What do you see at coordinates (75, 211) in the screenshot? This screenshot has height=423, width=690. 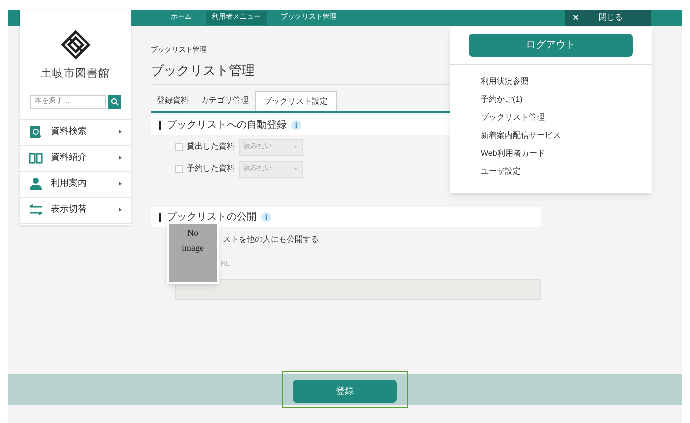 I see `sidebar-item: 表示切替` at bounding box center [75, 211].